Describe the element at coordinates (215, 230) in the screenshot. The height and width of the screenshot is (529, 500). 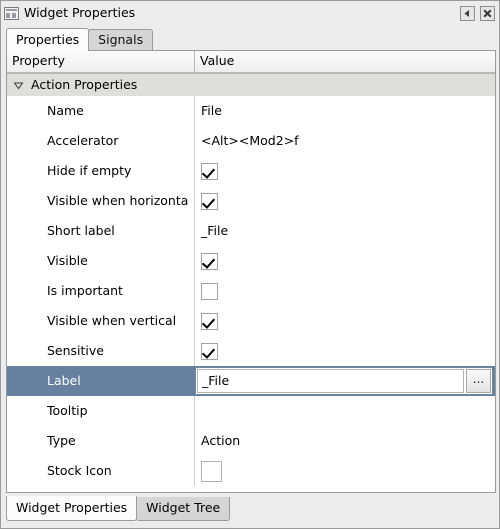
I see `property-value-text: _File` at that location.